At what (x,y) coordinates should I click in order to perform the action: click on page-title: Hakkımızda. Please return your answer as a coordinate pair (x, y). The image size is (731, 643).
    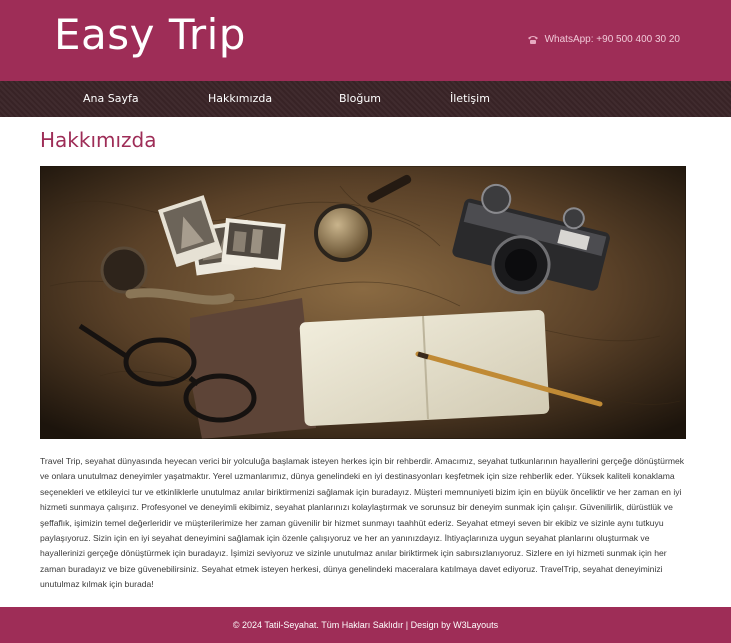
    Looking at the image, I should click on (98, 140).